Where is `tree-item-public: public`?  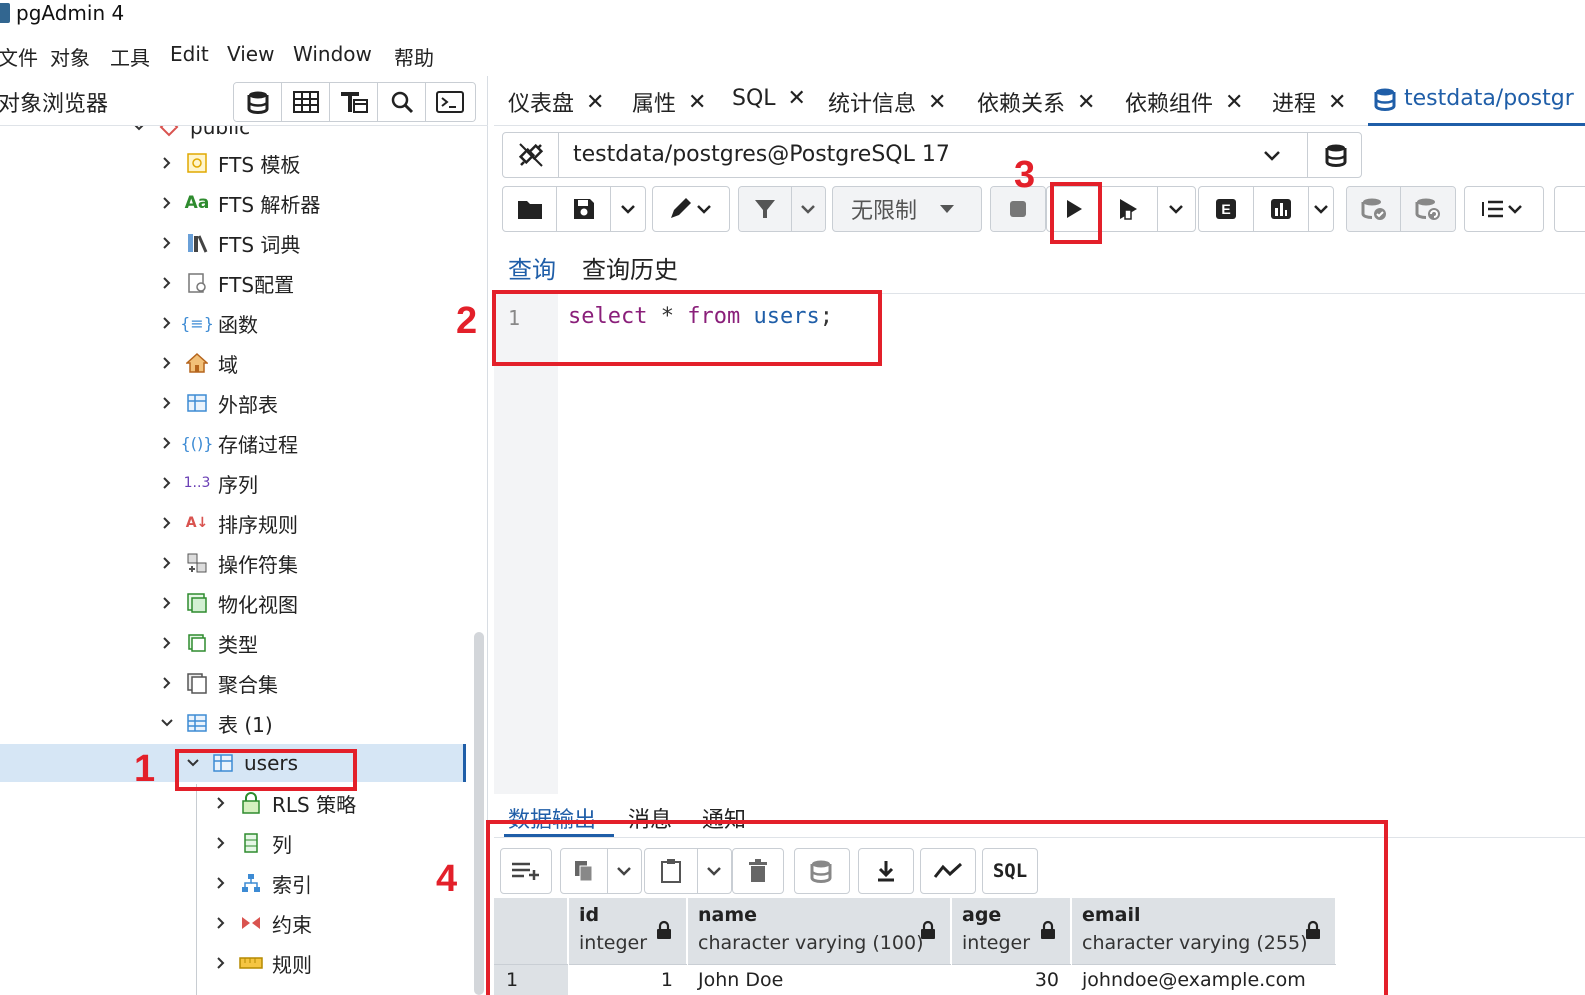 tree-item-public: public is located at coordinates (191, 136).